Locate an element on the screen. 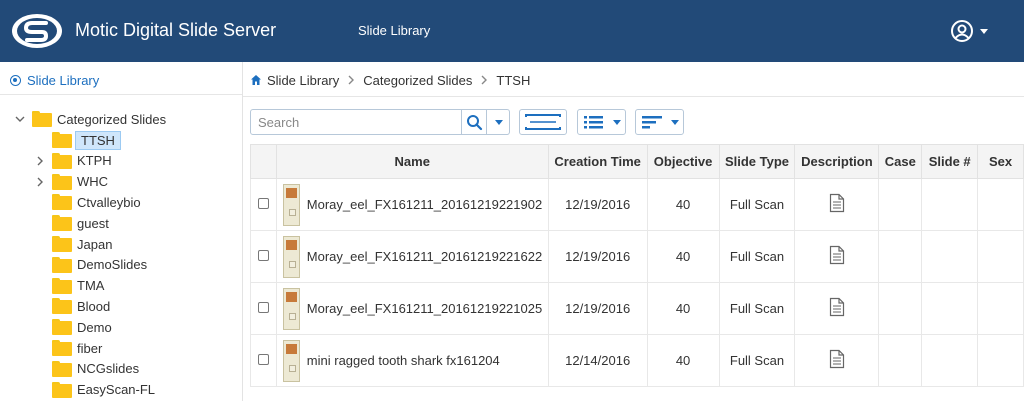 The height and width of the screenshot is (401, 1024). caret-down-icon is located at coordinates (617, 122).